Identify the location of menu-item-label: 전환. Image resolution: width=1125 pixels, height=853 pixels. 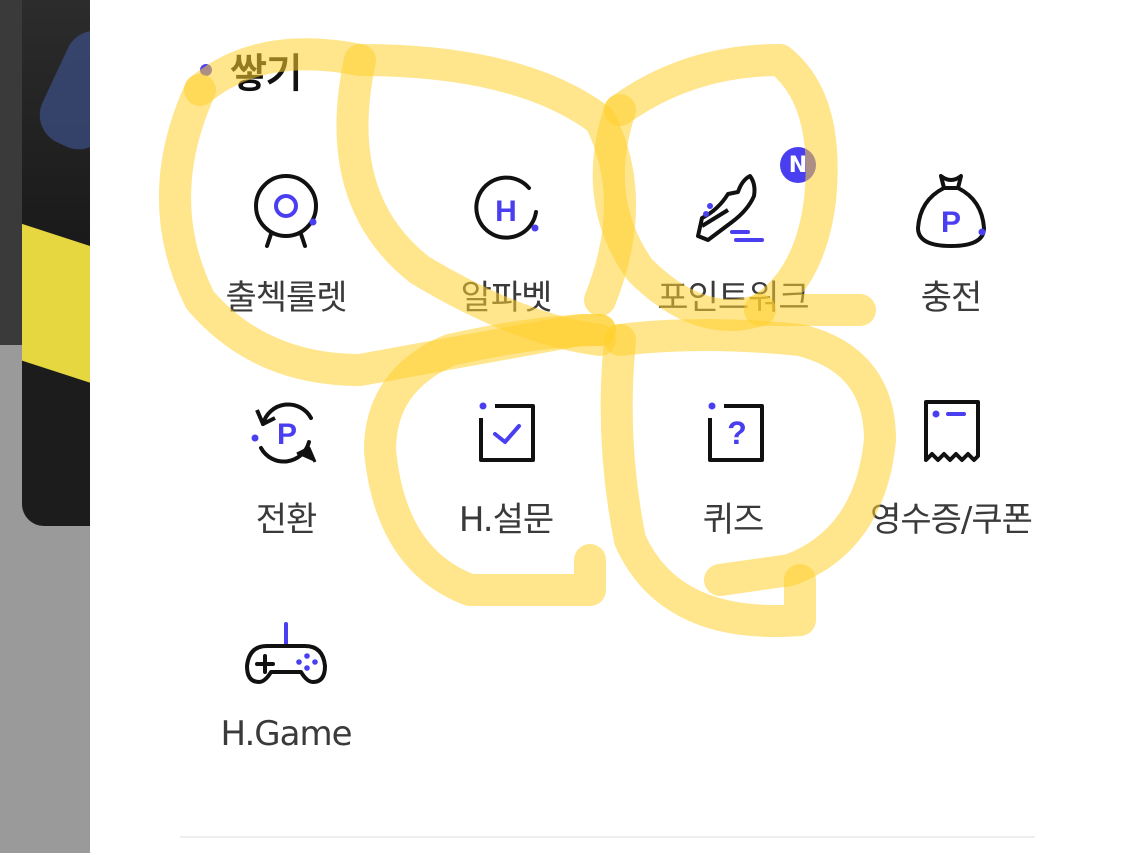
(286, 520).